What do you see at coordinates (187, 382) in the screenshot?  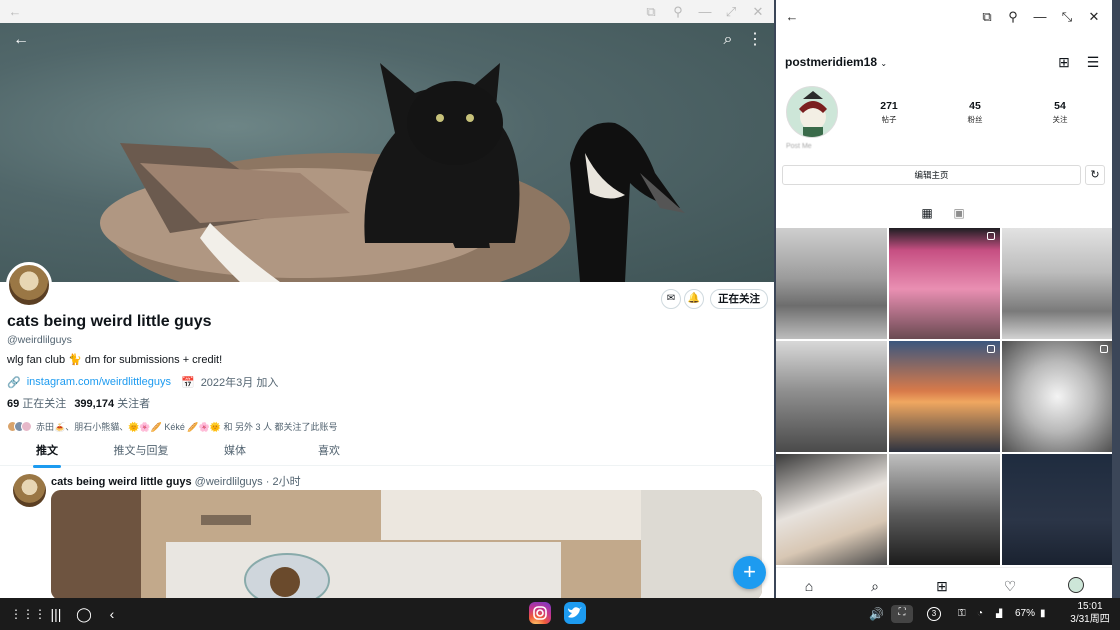 I see `calendar-icon: 📅` at bounding box center [187, 382].